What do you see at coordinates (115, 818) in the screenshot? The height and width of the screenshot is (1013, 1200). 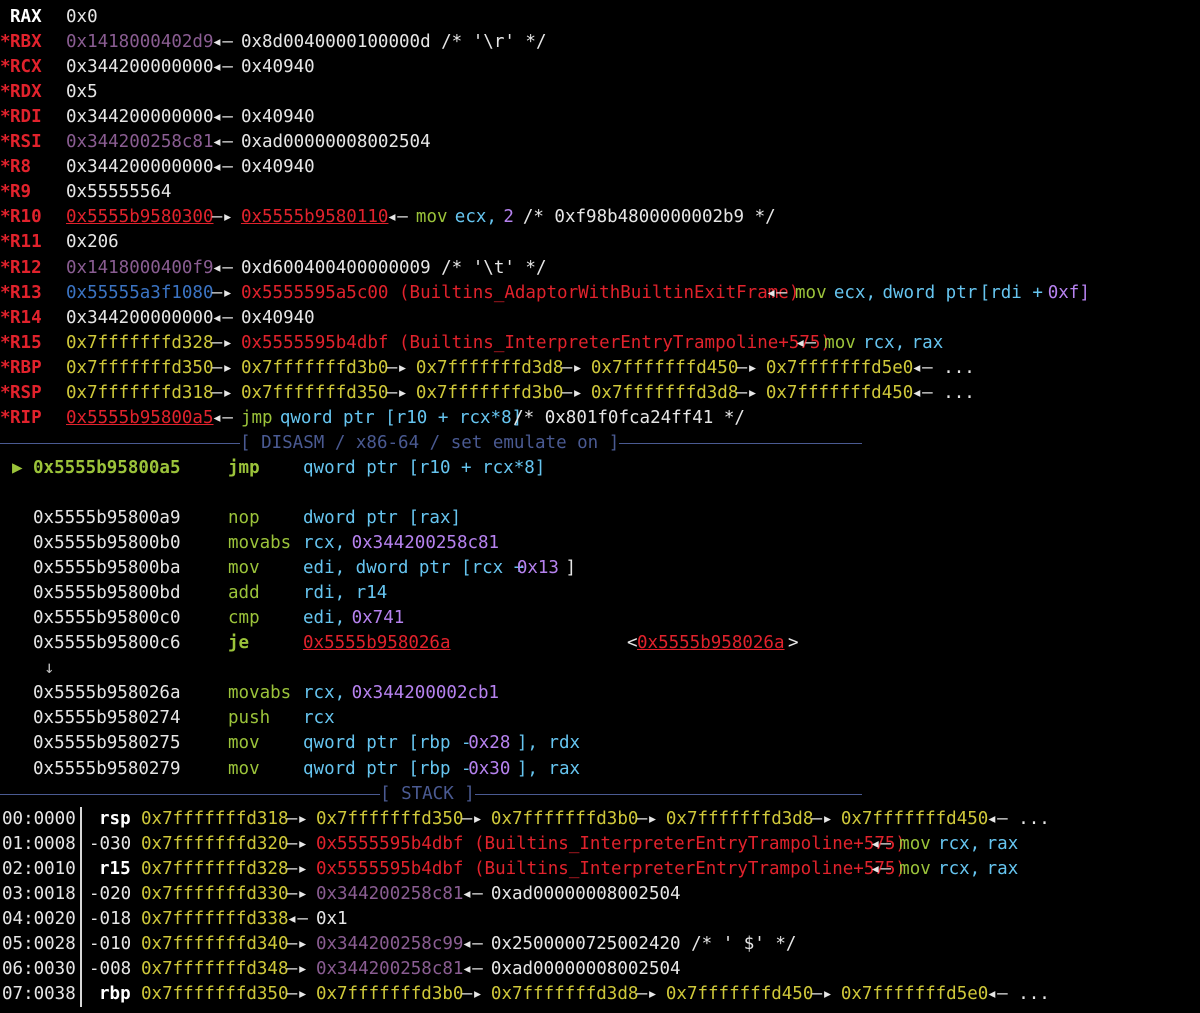 I see `stack-offset: rsp` at bounding box center [115, 818].